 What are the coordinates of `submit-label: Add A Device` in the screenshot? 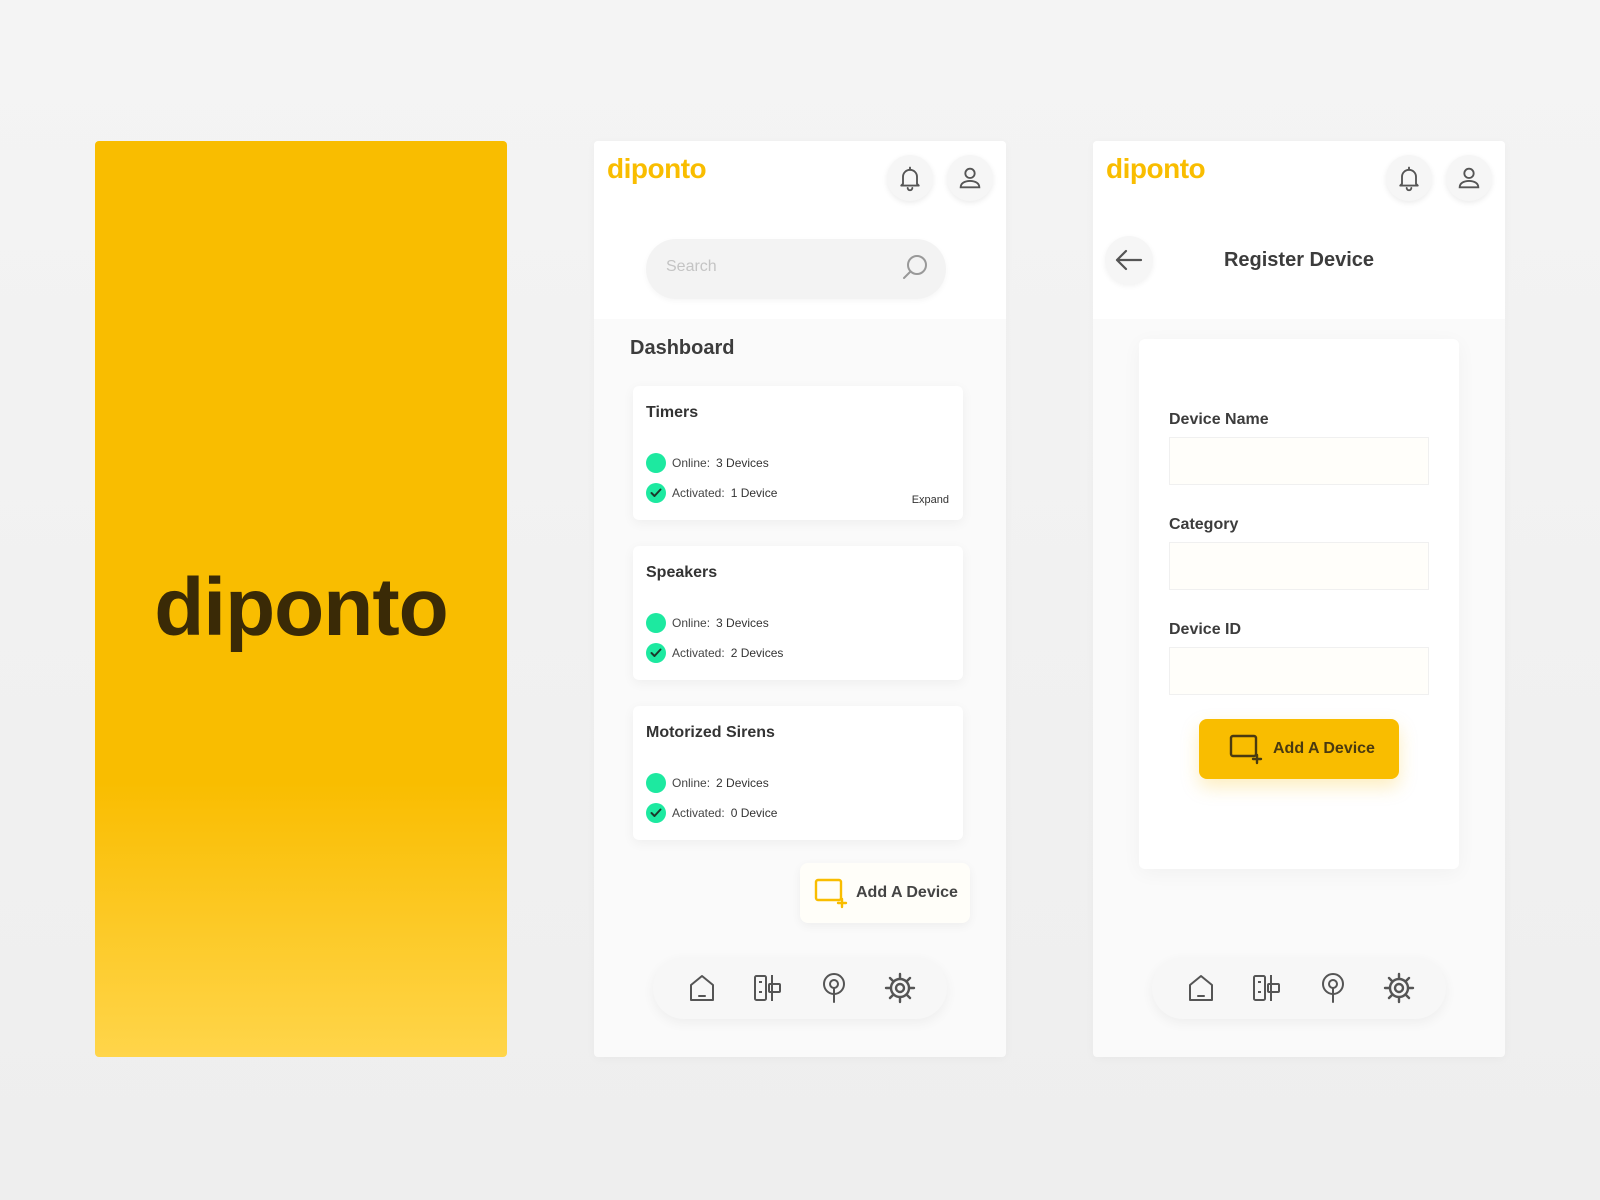 It's located at (1324, 748).